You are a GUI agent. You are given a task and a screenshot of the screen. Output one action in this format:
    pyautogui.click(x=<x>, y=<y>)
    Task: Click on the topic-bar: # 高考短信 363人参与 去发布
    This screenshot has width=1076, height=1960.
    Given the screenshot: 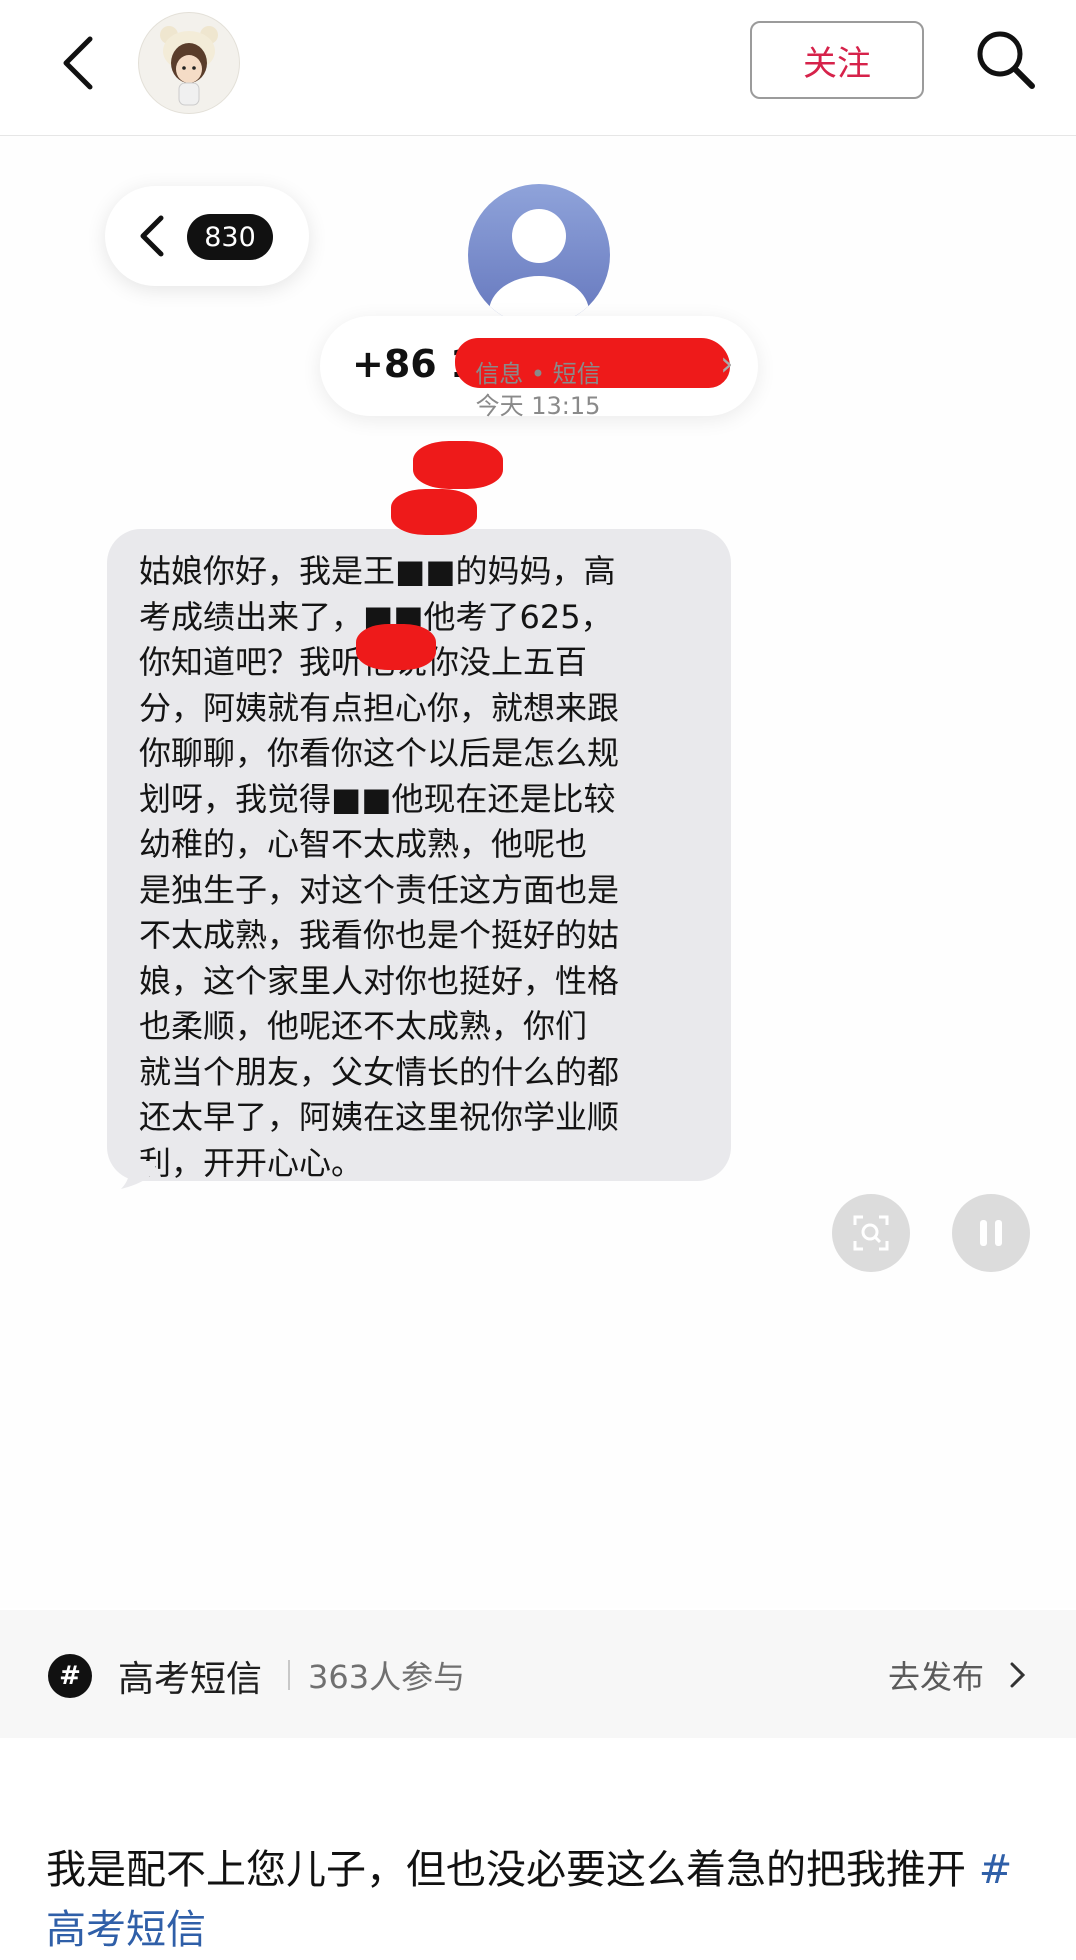 What is the action you would take?
    pyautogui.click(x=538, y=1674)
    